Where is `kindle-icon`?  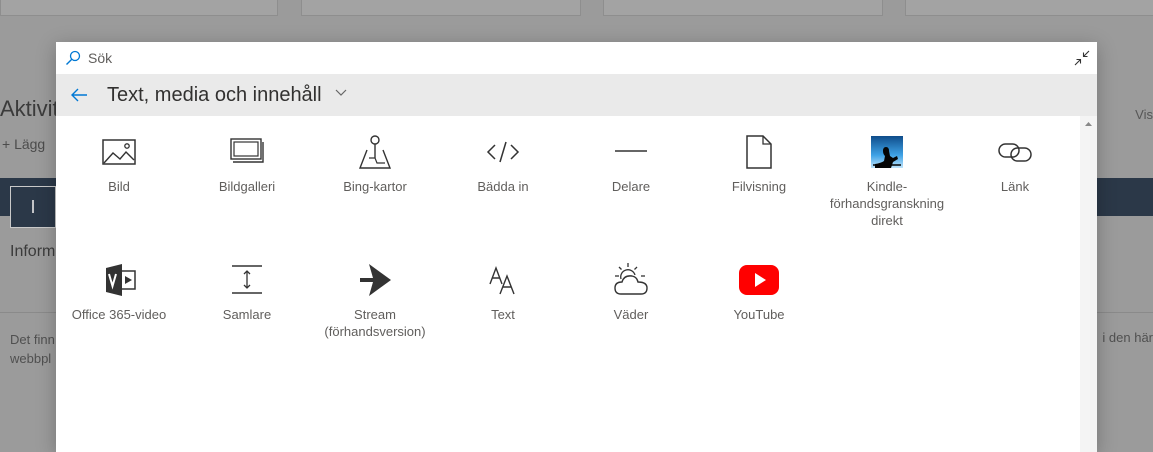
kindle-icon is located at coordinates (887, 152).